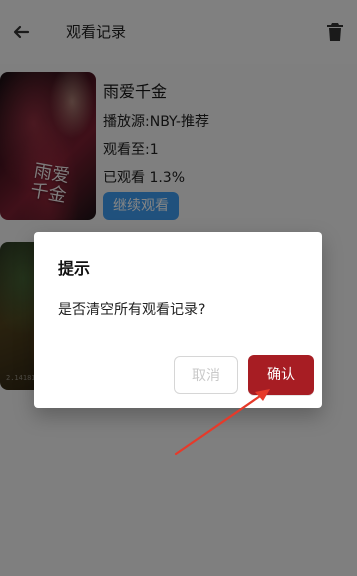 The height and width of the screenshot is (576, 357). I want to click on dialog-message: 是否清空所有观看记录?, so click(132, 310).